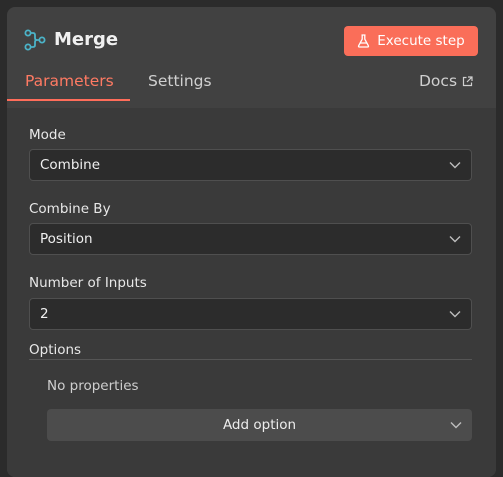 The height and width of the screenshot is (477, 503). Describe the element at coordinates (70, 165) in the screenshot. I see `mode-value: Combine` at that location.